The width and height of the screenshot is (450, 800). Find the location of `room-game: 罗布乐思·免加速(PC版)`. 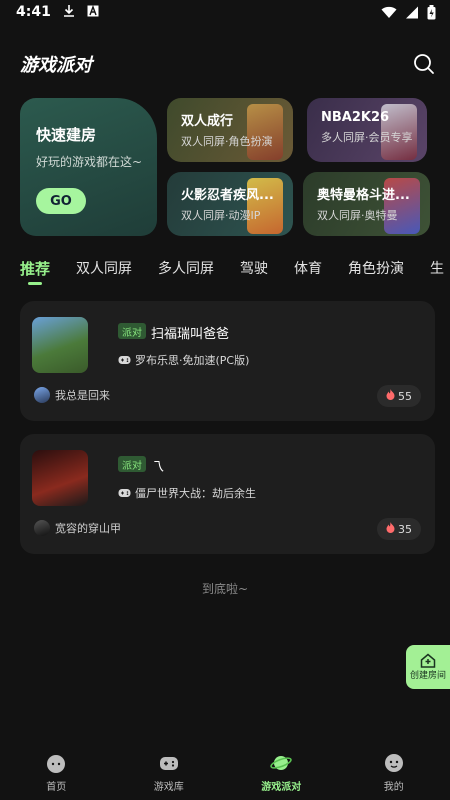

room-game: 罗布乐思·免加速(PC版) is located at coordinates (183, 360).